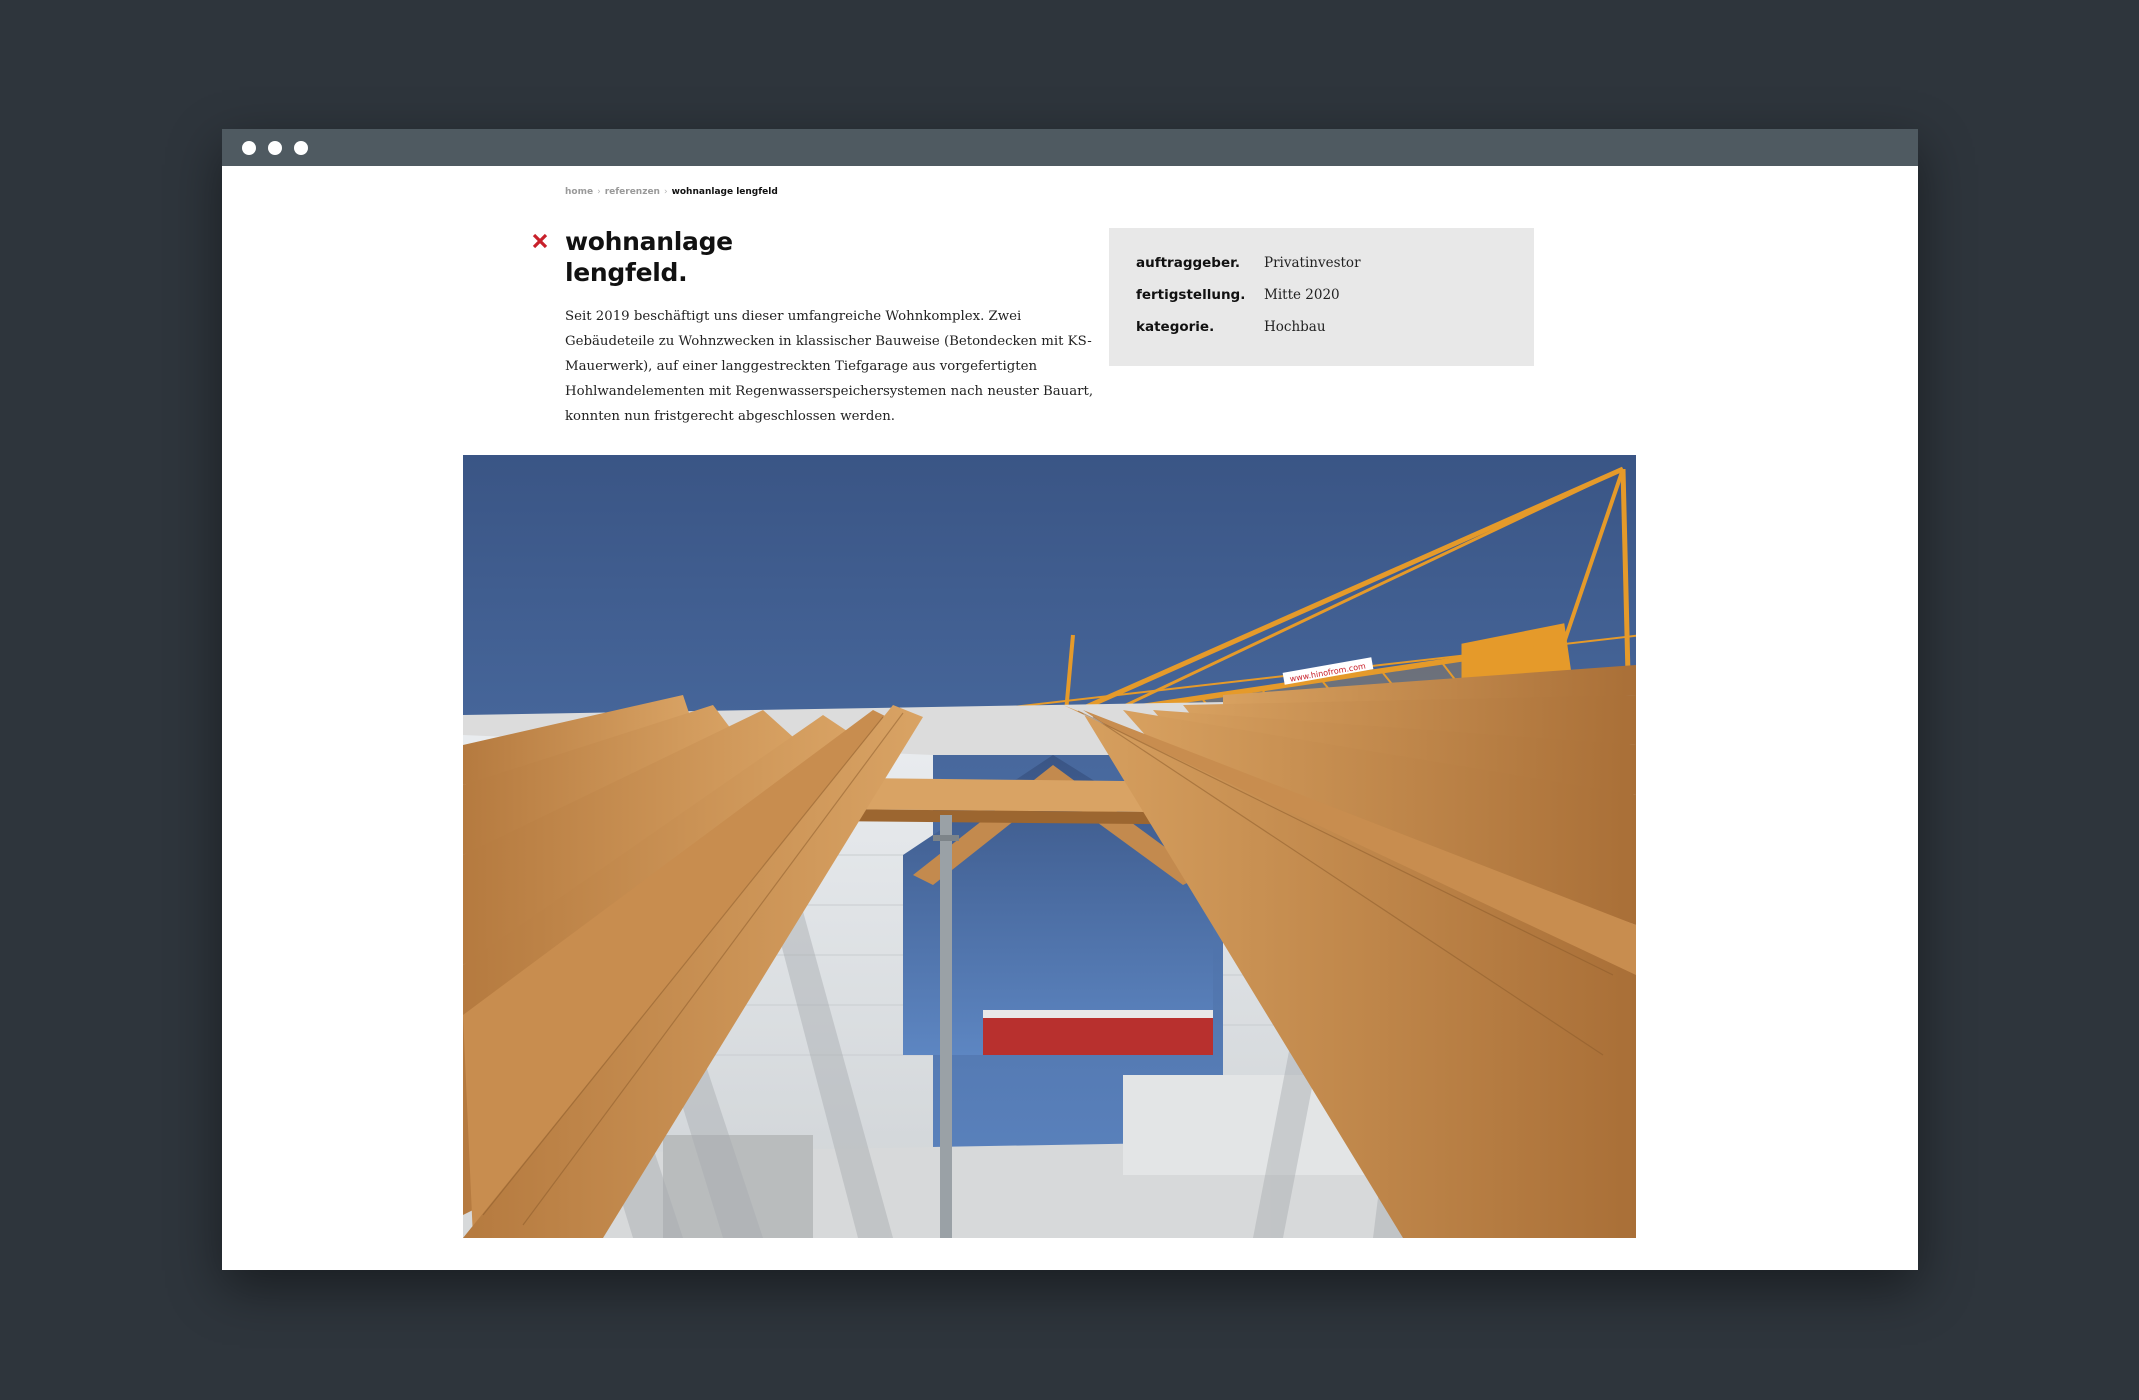  What do you see at coordinates (249, 148) in the screenshot?
I see `window-control-close` at bounding box center [249, 148].